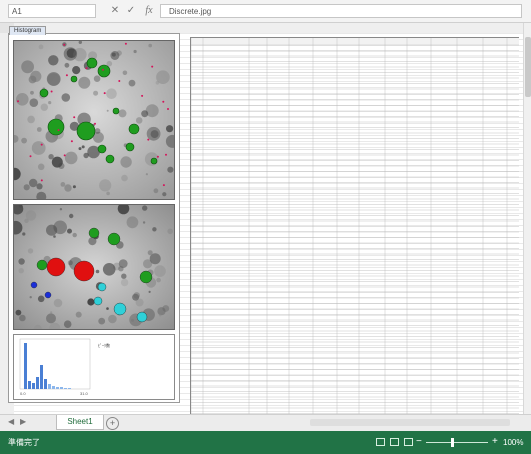 The image size is (531, 454). I want to click on page-layout-view-icon, so click(394, 442).